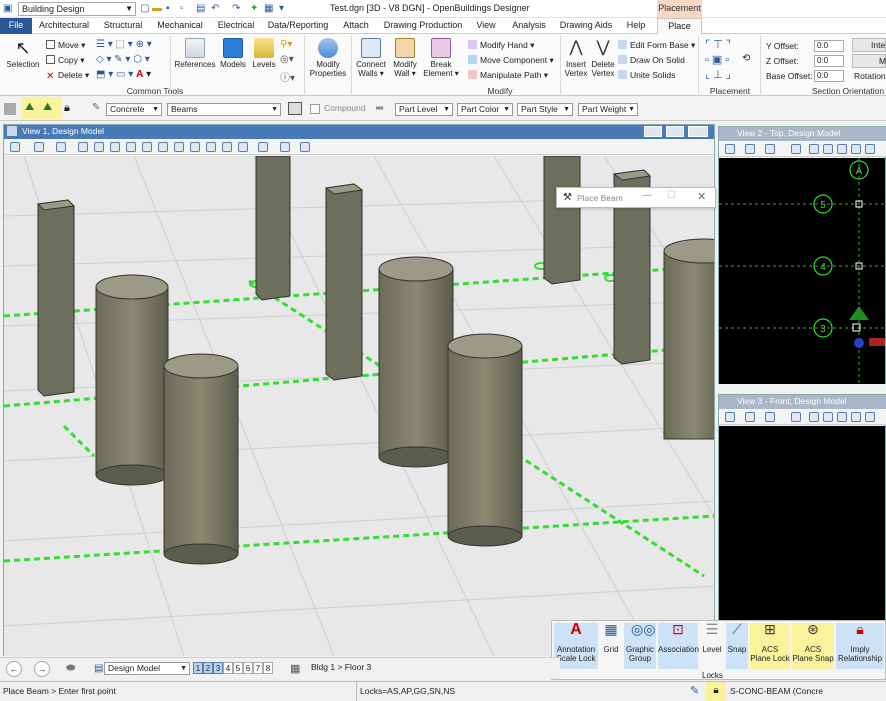 The width and height of the screenshot is (886, 701). Describe the element at coordinates (716, 691) in the screenshot. I see `lock-toggle-icon: 🔒︎` at that location.